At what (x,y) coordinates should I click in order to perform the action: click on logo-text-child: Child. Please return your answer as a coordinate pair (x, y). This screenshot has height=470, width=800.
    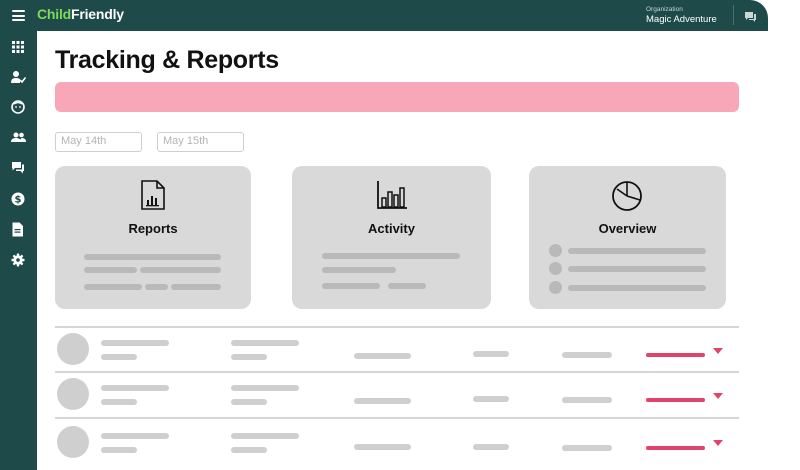
    Looking at the image, I should click on (54, 14).